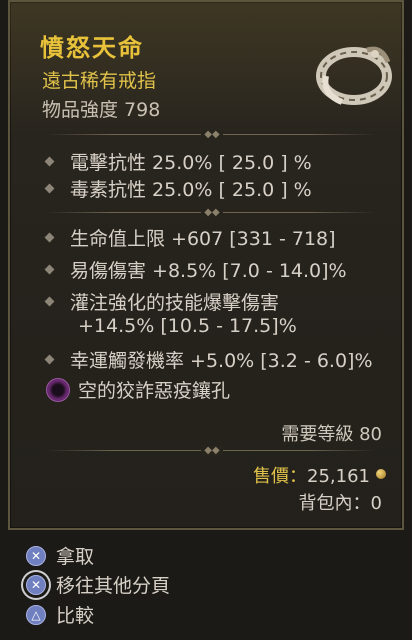 This screenshot has height=640, width=412. Describe the element at coordinates (195, 269) in the screenshot. I see `affix: 易傷傷害 +8.5% [7.0 - 14.0]%` at that location.